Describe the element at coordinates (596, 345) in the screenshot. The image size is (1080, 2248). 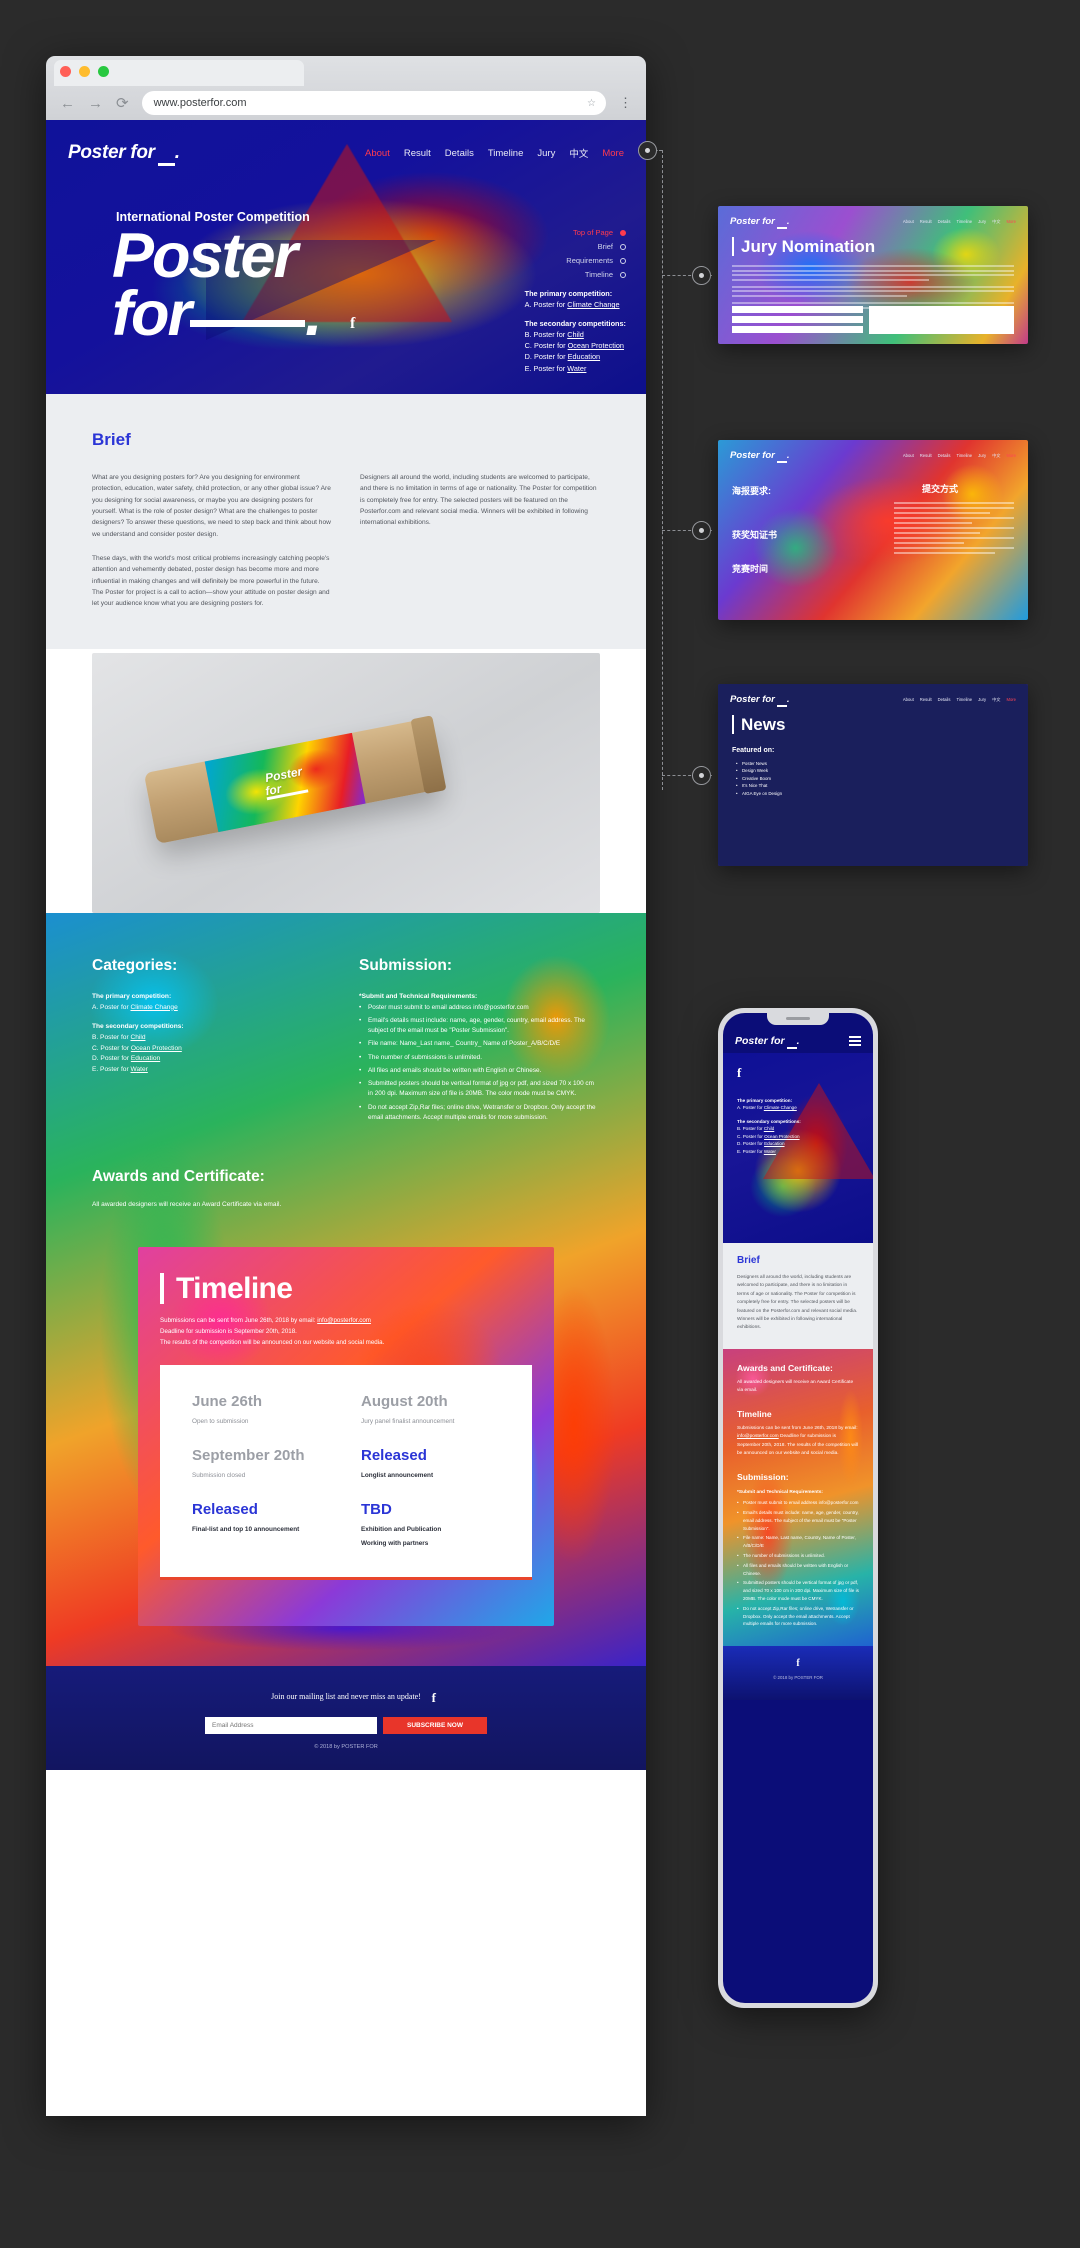
I see `competition-link-ocean: Ocean Protection` at that location.